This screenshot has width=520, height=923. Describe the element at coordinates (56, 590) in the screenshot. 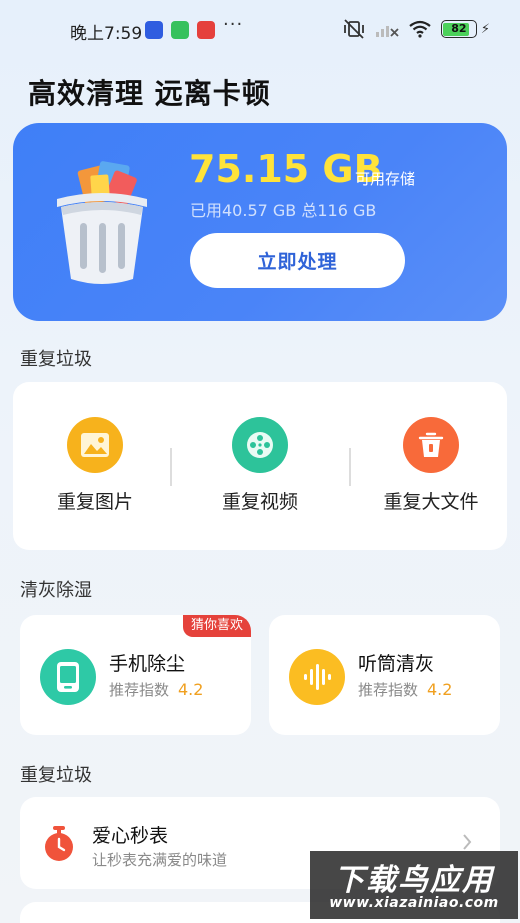

I see `section-title-dust: 清灰除湿` at that location.